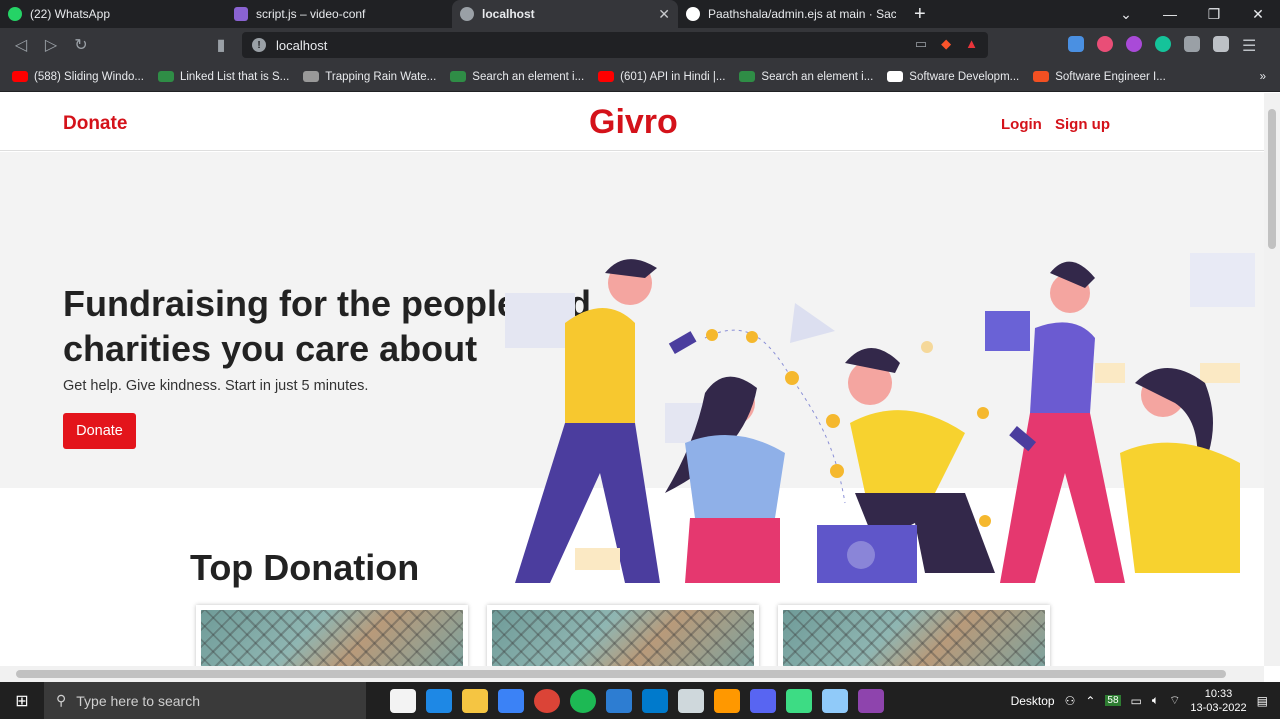 The image size is (1280, 719). I want to click on gift-box, so click(1007, 331).